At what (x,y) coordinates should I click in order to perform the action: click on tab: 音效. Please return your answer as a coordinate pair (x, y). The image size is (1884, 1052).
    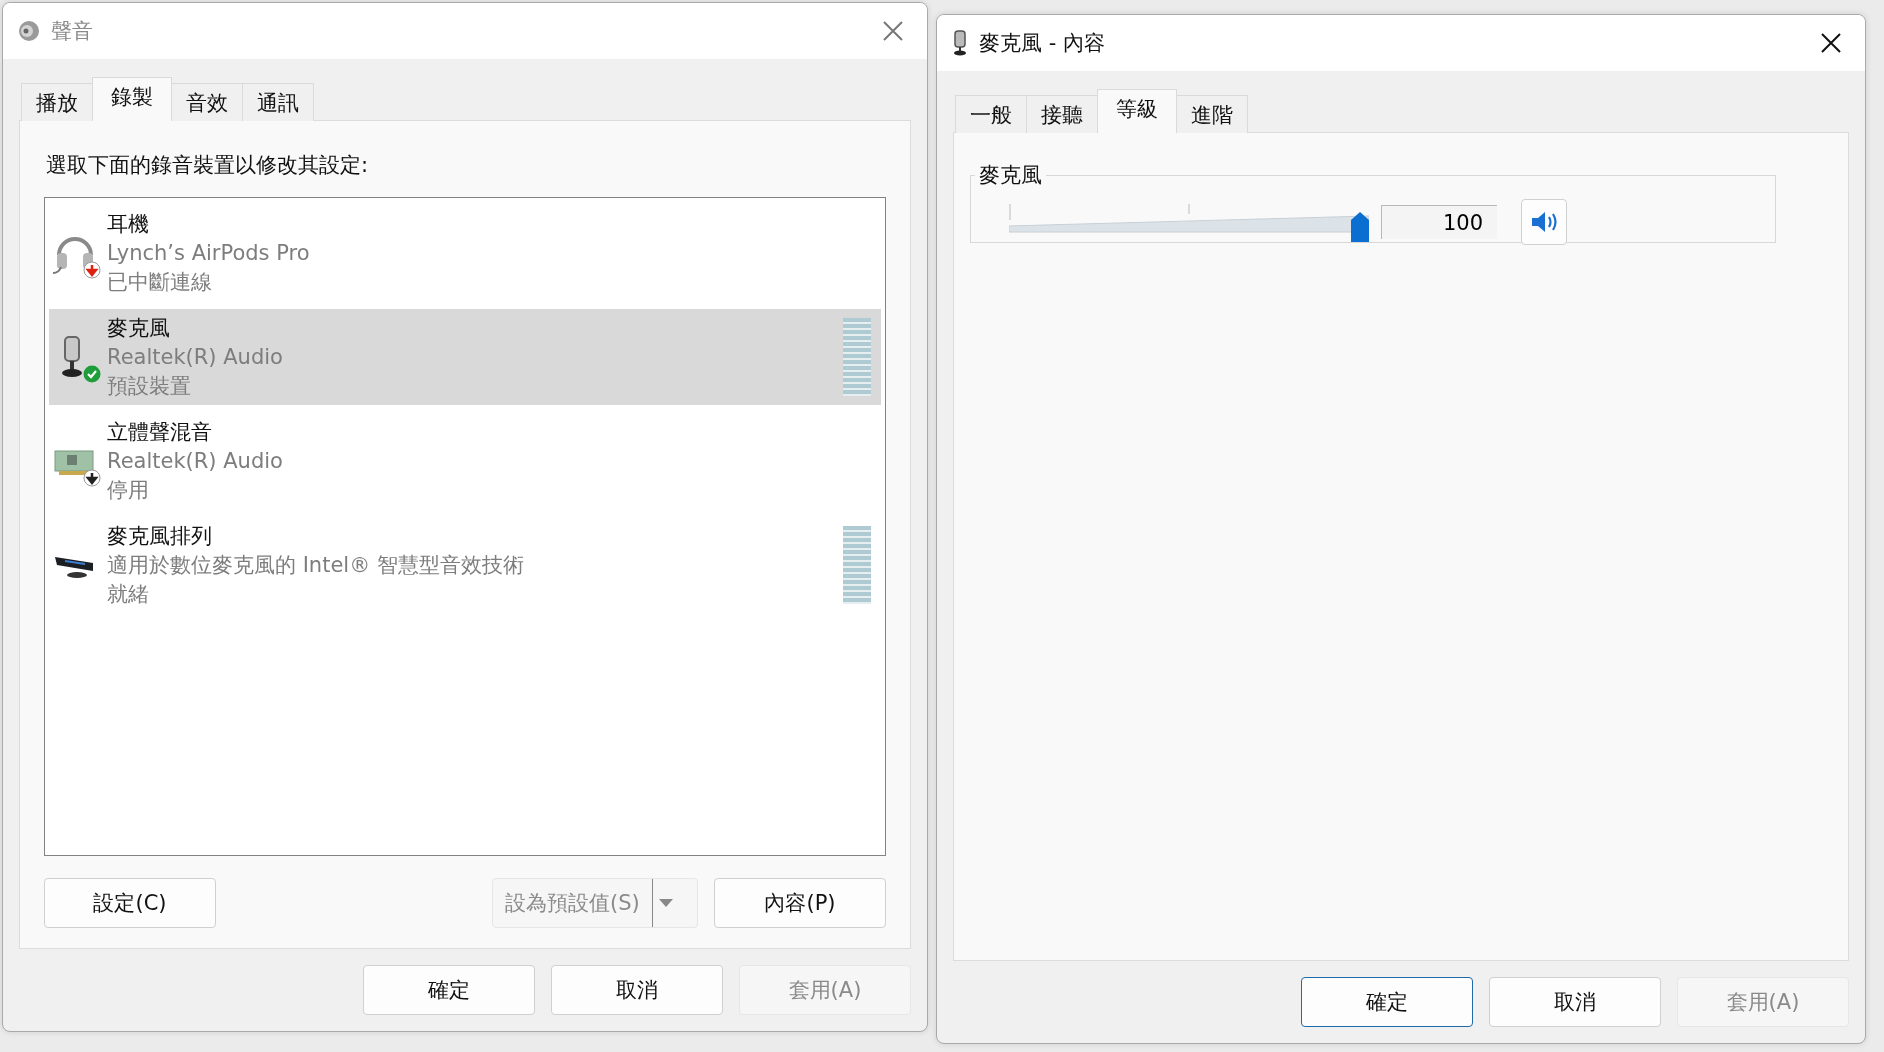
    Looking at the image, I should click on (207, 102).